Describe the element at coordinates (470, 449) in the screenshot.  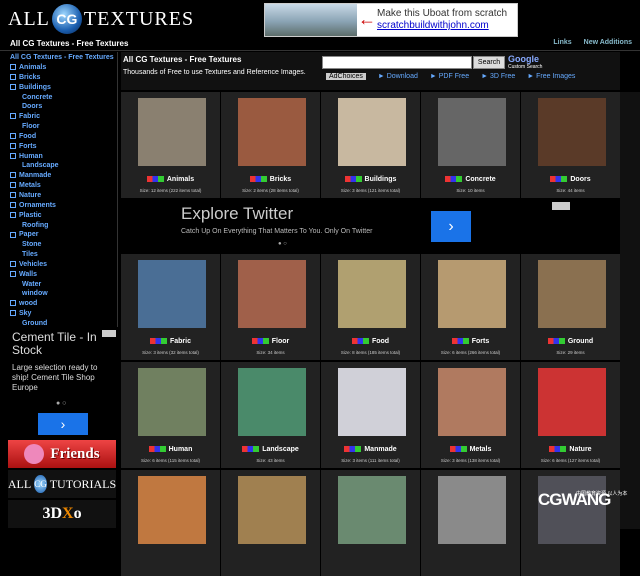
I see `category-label: Metals` at that location.